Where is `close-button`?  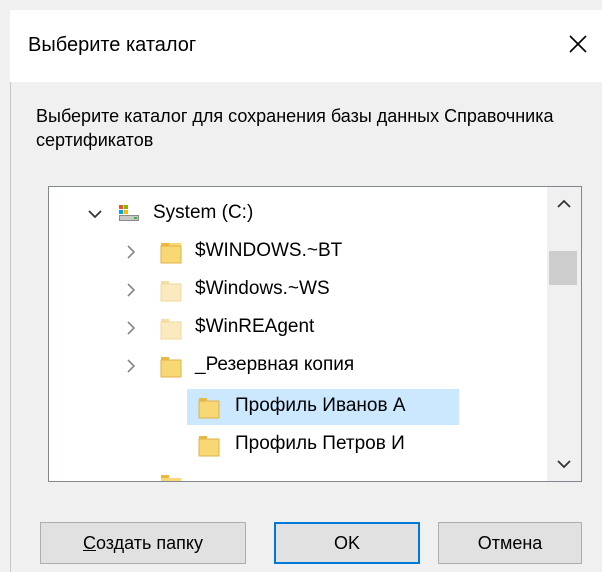 close-button is located at coordinates (578, 44).